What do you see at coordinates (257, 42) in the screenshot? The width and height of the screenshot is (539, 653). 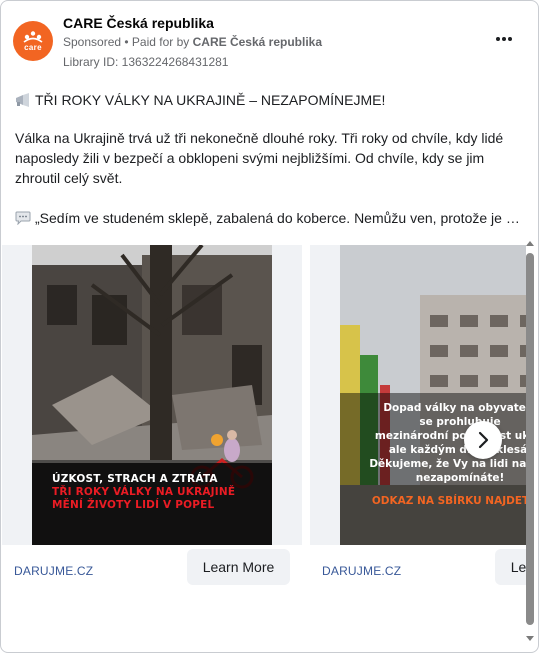 I see `paid-for-by: CARE Česká republika` at bounding box center [257, 42].